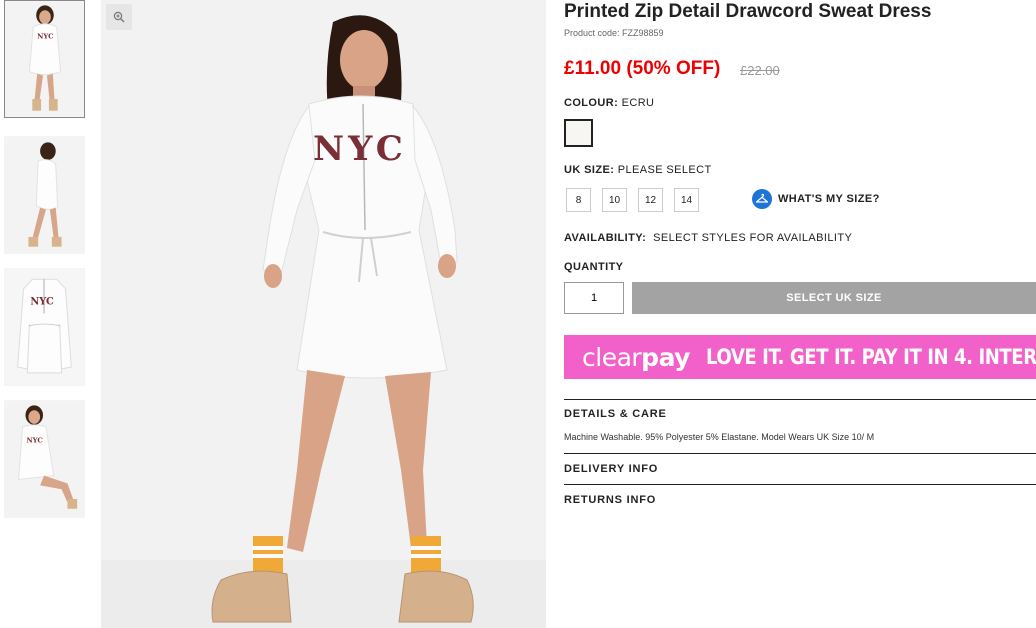 The width and height of the screenshot is (1036, 628). Describe the element at coordinates (829, 199) in the screenshot. I see `whats-my-size-label: WHAT'S MY SIZE?` at that location.